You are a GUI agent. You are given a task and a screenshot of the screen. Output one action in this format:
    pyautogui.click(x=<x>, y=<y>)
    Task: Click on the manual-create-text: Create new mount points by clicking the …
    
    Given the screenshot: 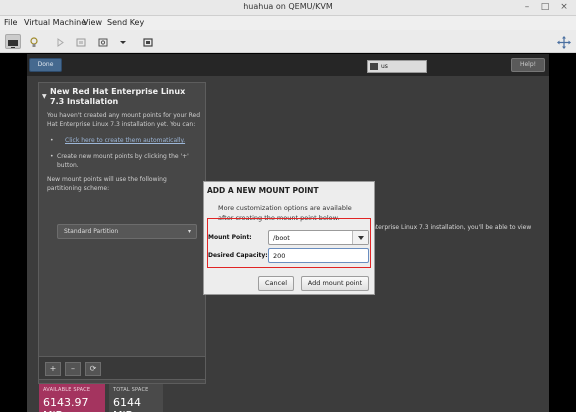 What is the action you would take?
    pyautogui.click(x=123, y=161)
    